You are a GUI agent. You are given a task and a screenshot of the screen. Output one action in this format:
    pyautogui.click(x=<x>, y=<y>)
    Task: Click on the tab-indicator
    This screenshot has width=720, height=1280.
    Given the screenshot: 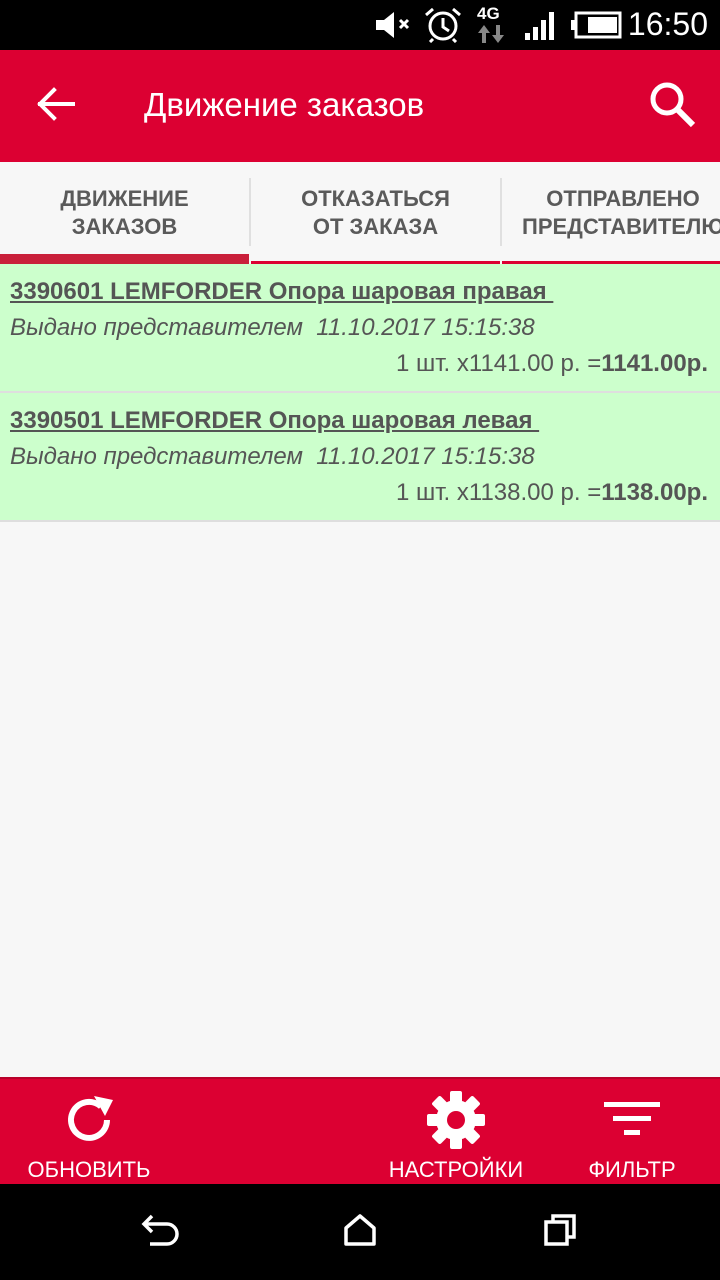 What is the action you would take?
    pyautogui.click(x=124, y=259)
    